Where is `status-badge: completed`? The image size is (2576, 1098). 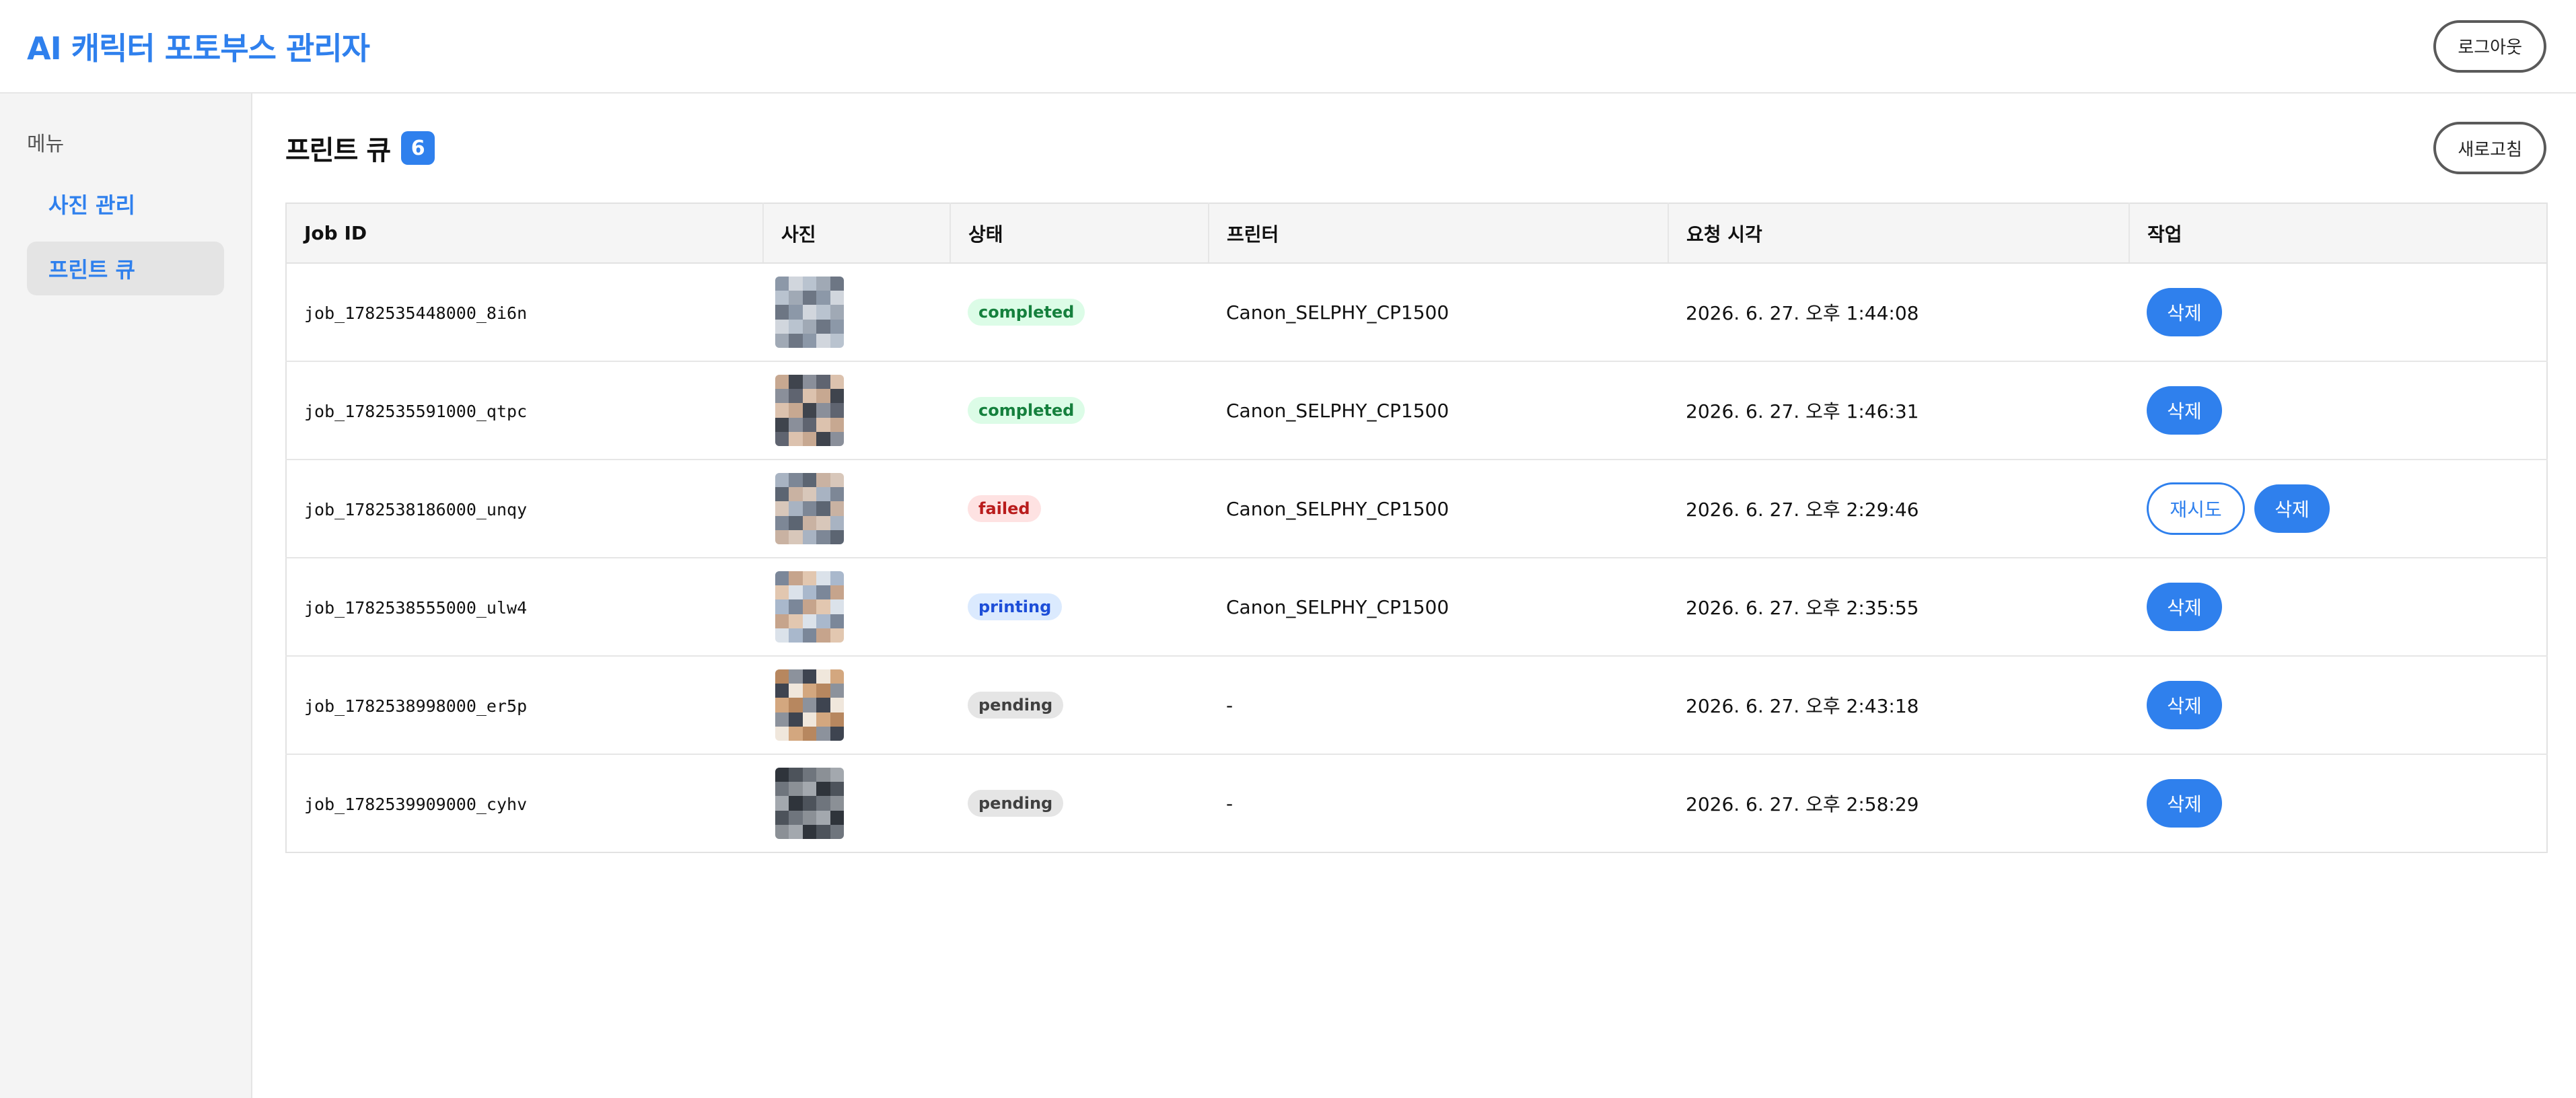 status-badge: completed is located at coordinates (1026, 313).